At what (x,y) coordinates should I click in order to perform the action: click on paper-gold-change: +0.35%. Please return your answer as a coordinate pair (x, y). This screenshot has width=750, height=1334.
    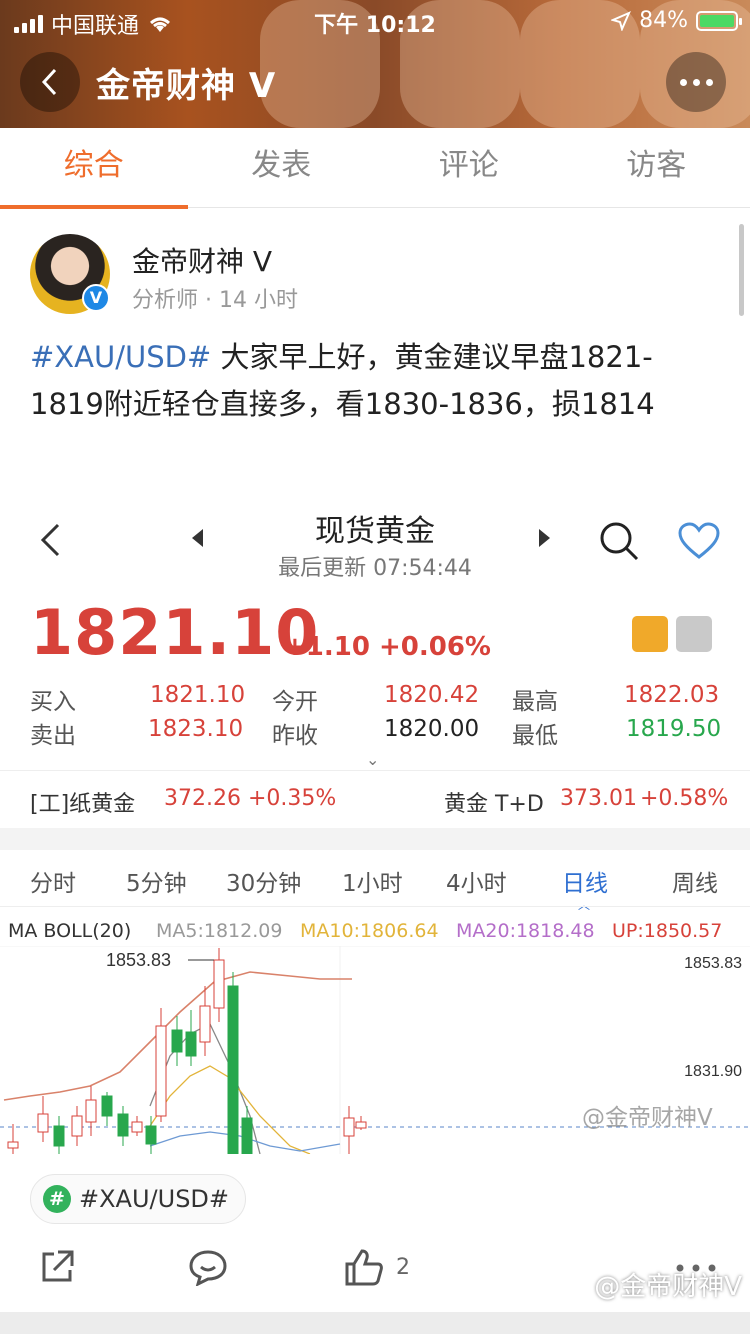
    Looking at the image, I should click on (292, 798).